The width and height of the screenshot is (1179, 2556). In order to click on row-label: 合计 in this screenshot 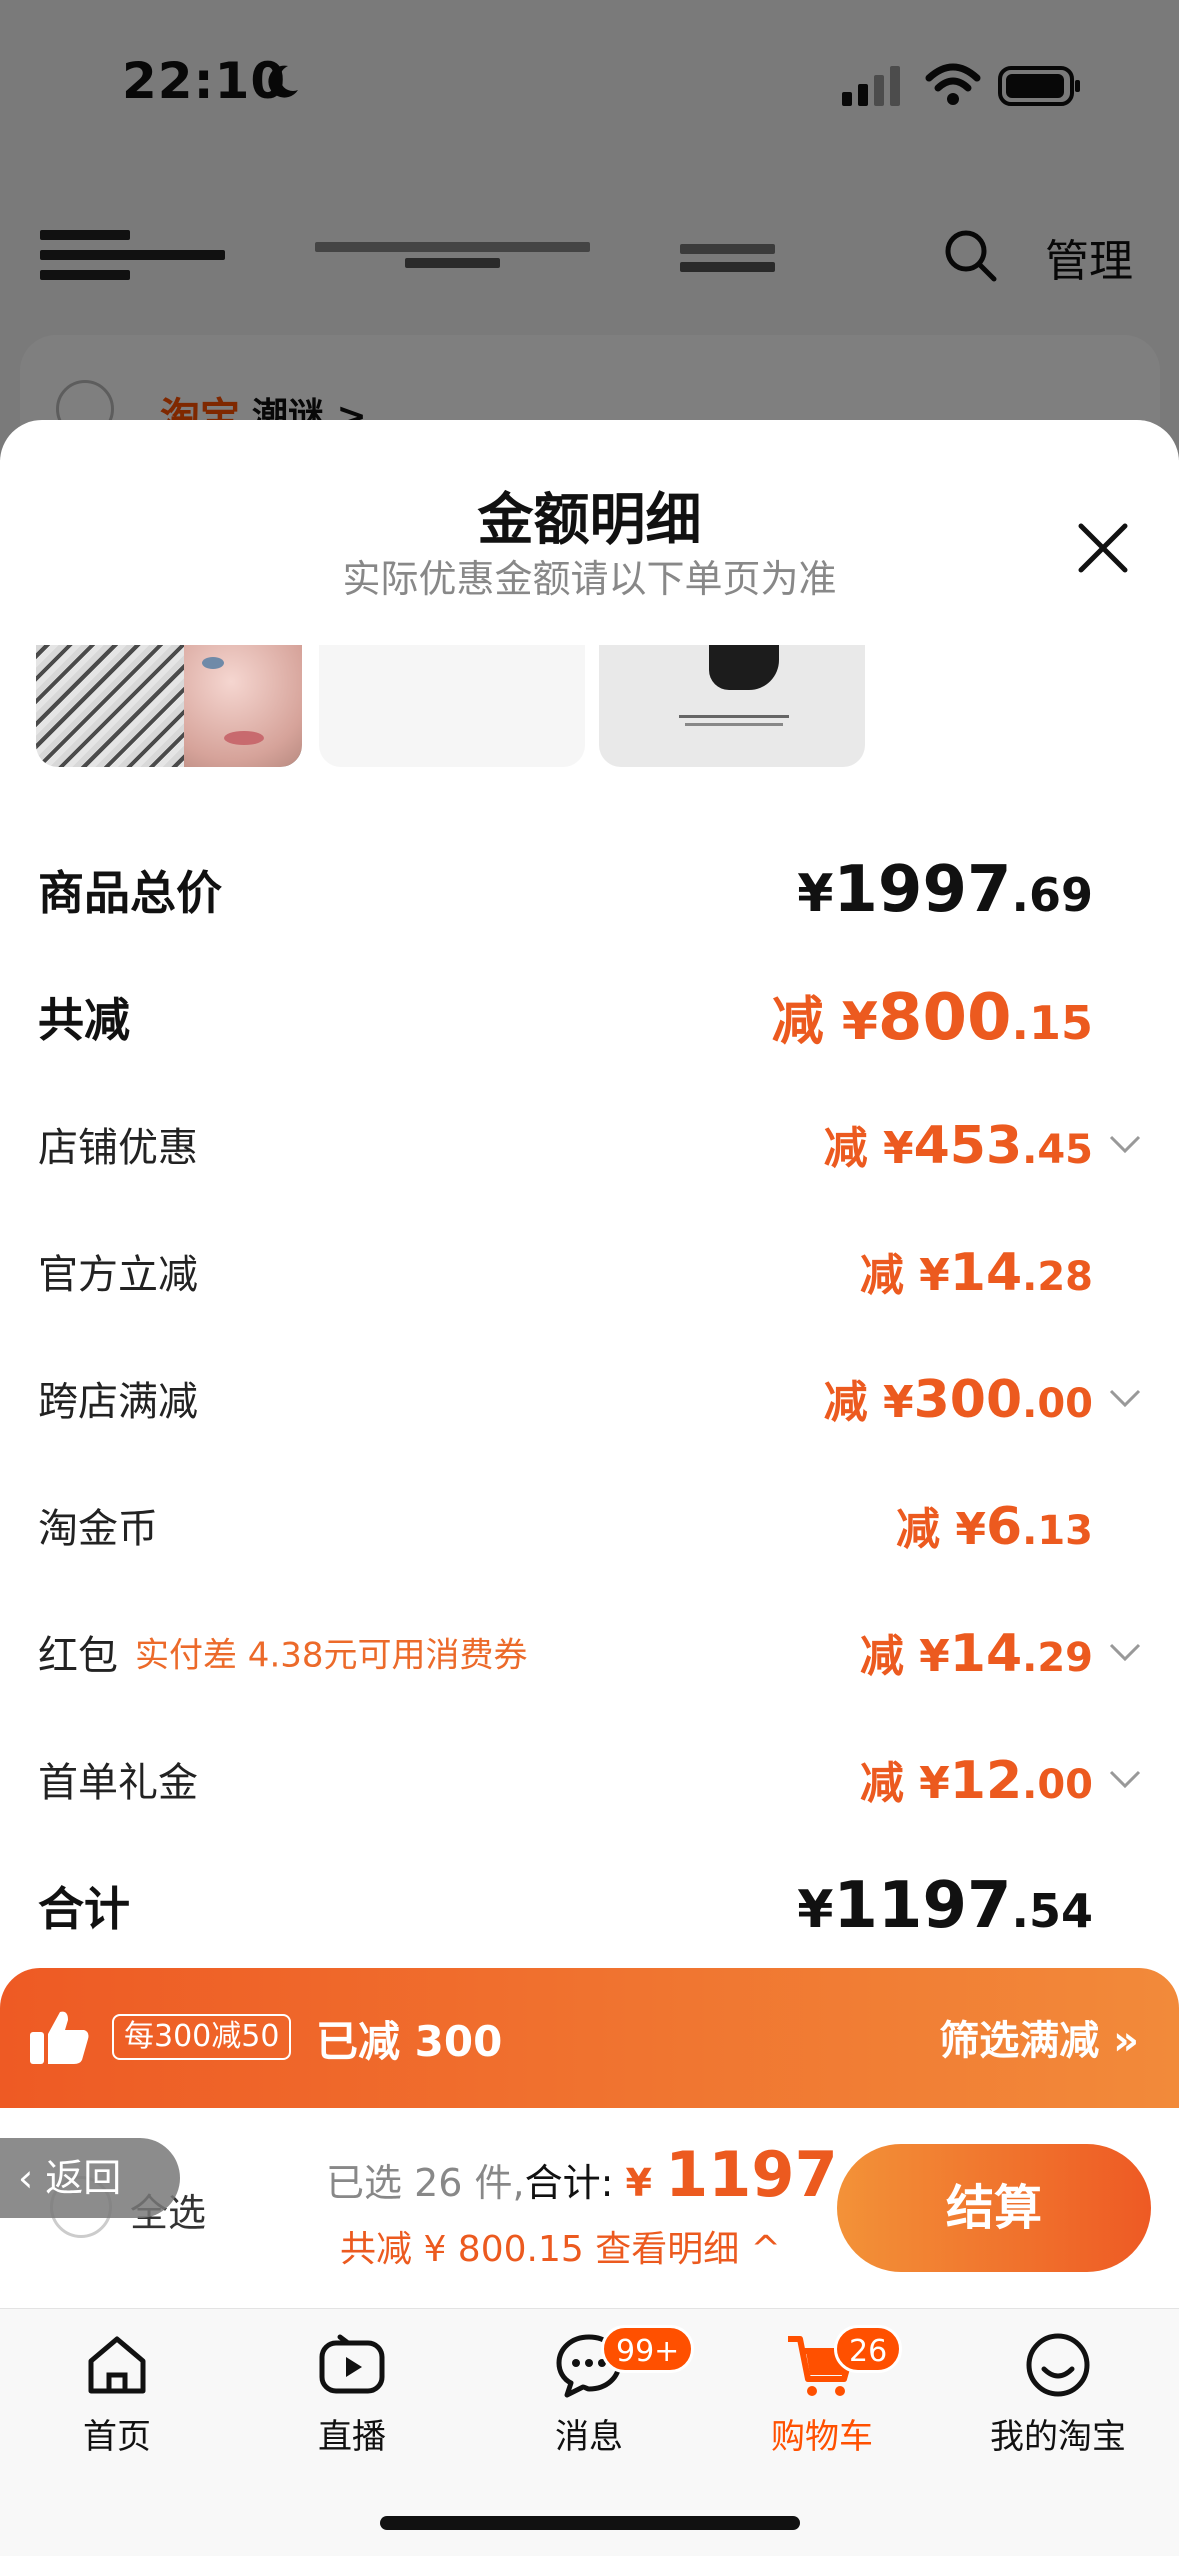, I will do `click(84, 1909)`.